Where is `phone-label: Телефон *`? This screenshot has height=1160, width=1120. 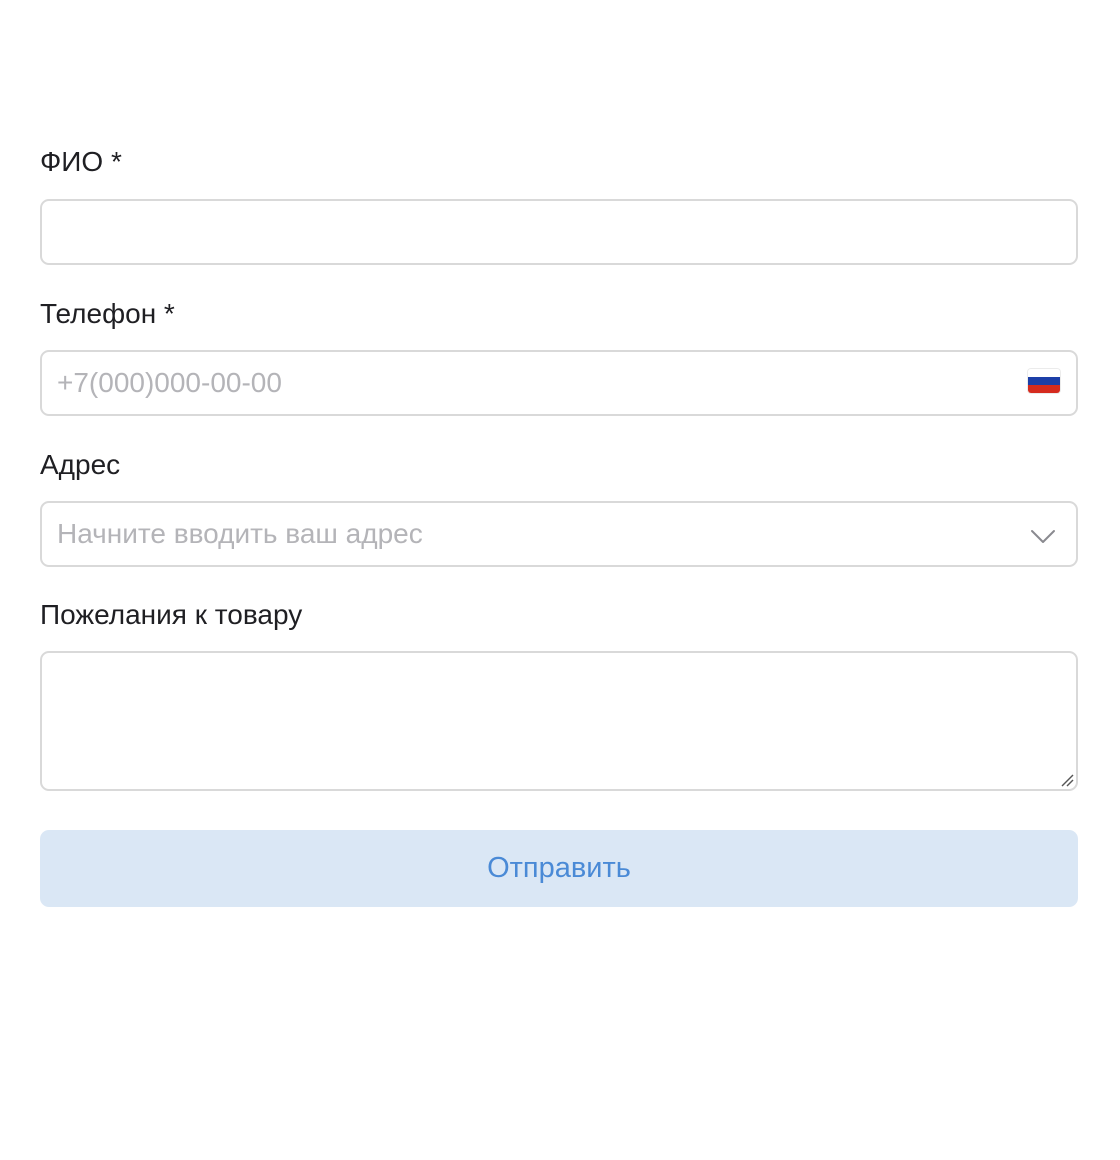 phone-label: Телефон * is located at coordinates (107, 313).